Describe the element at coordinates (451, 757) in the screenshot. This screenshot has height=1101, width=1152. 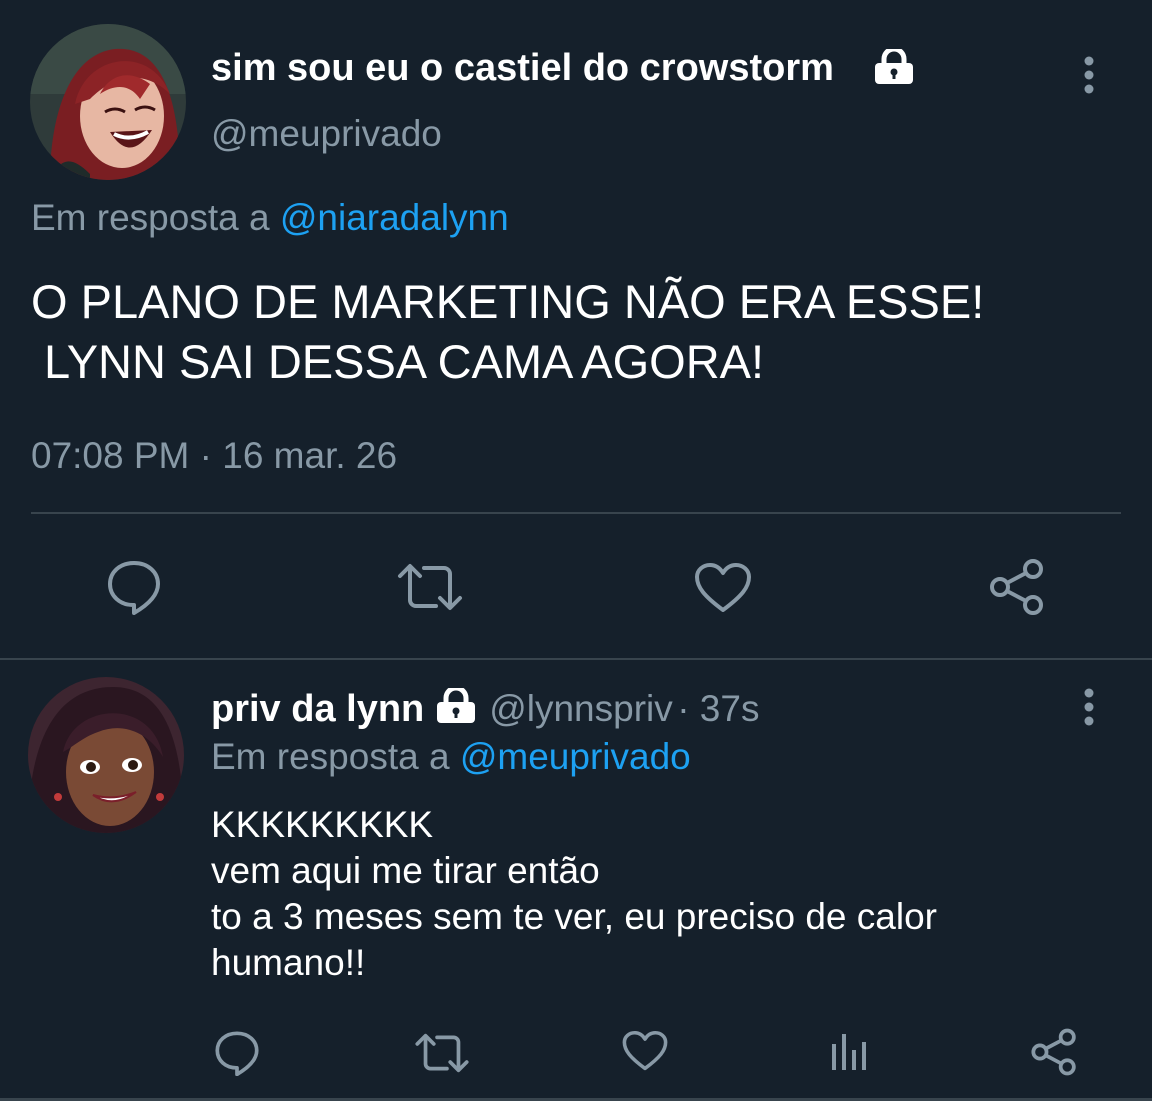
I see `reply-reply-context: Em resposta a @meuprivado` at that location.